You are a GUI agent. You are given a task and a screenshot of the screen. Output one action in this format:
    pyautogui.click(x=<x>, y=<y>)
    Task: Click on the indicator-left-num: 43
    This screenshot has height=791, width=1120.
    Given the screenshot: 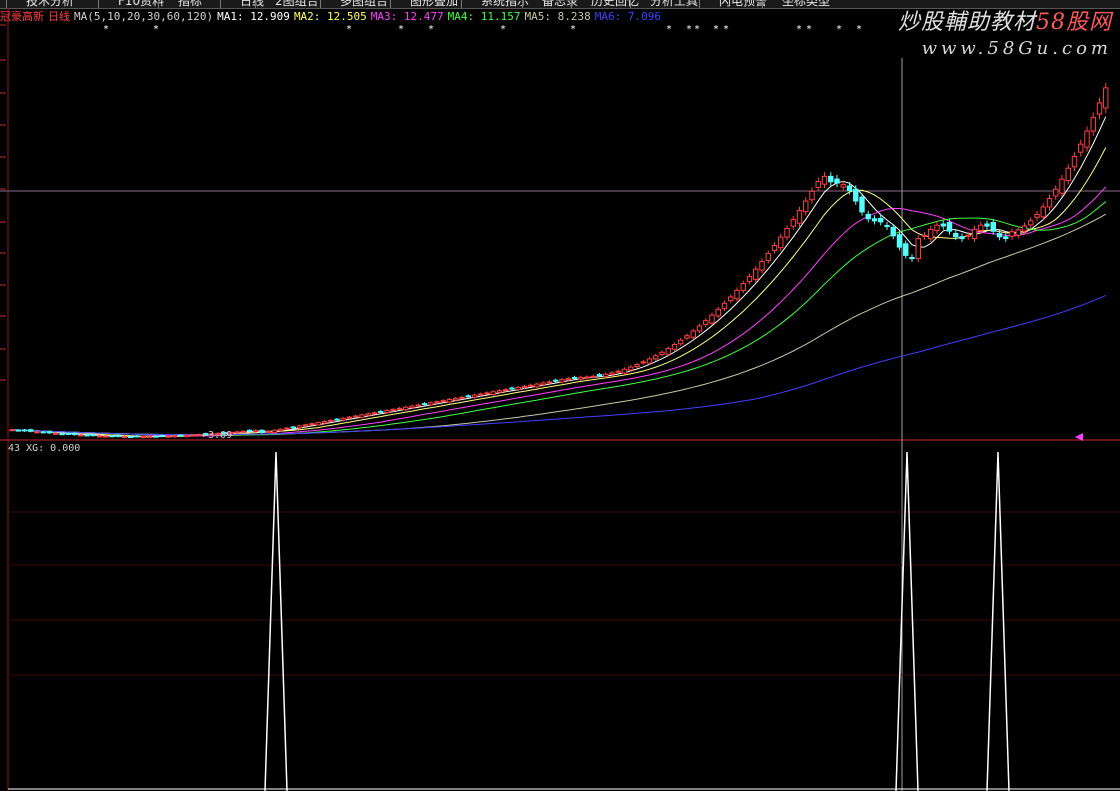 What is the action you would take?
    pyautogui.click(x=14, y=448)
    